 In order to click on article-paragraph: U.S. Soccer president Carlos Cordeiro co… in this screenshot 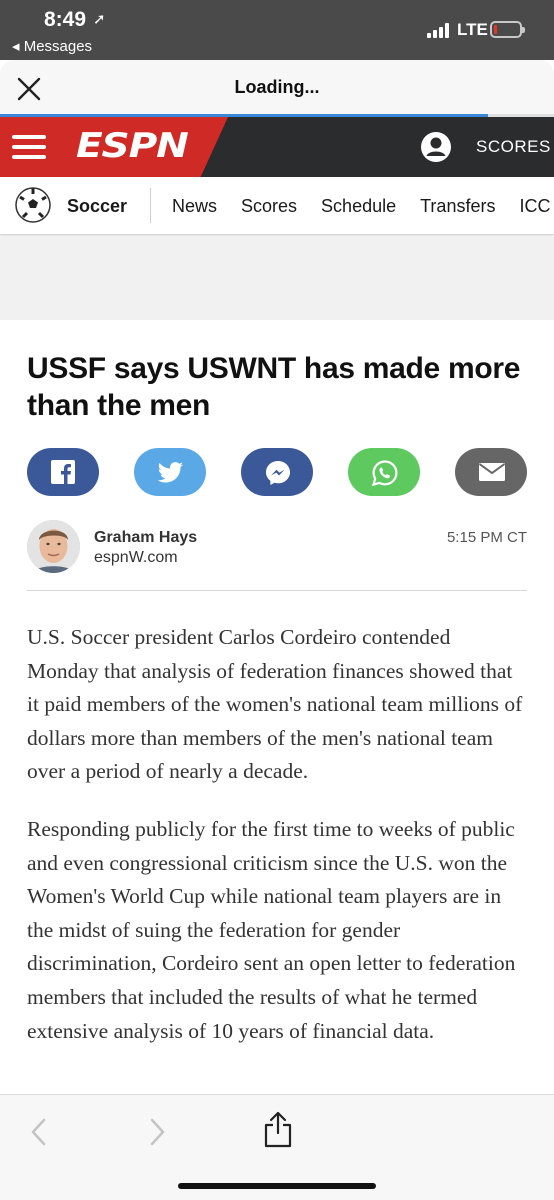, I will do `click(275, 704)`.